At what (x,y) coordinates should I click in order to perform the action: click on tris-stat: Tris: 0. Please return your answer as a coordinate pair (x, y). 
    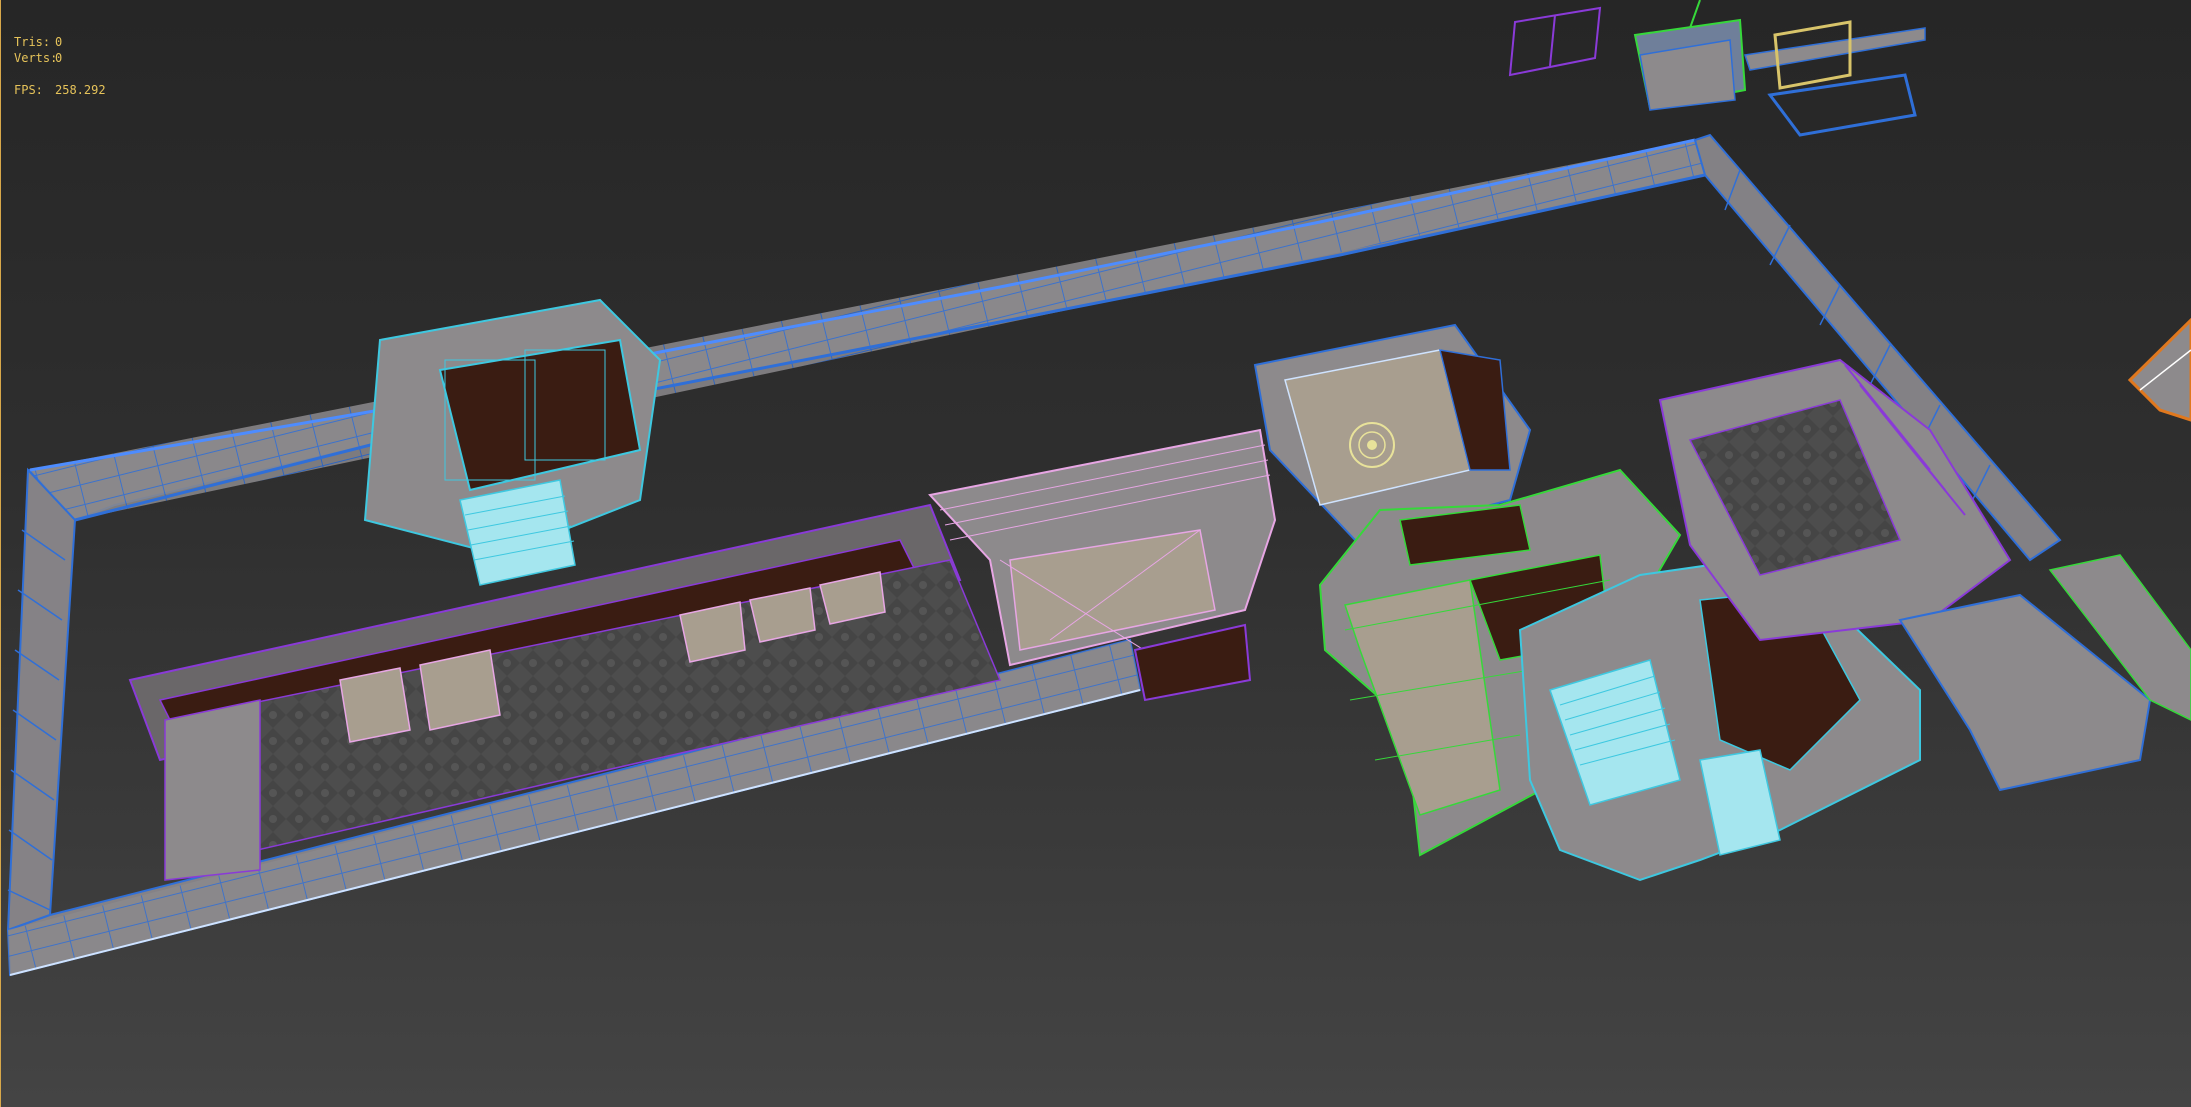
    Looking at the image, I should click on (60, 42).